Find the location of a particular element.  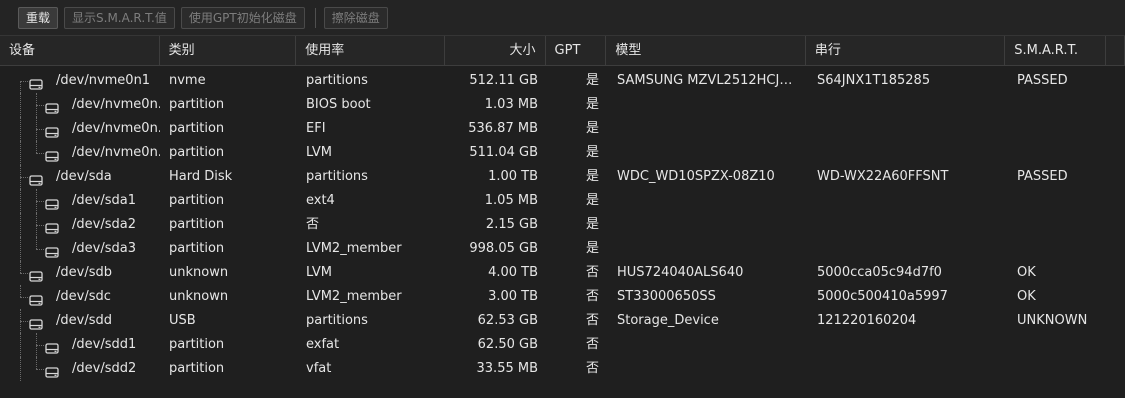

col-header-device: 设备 is located at coordinates (80, 51).